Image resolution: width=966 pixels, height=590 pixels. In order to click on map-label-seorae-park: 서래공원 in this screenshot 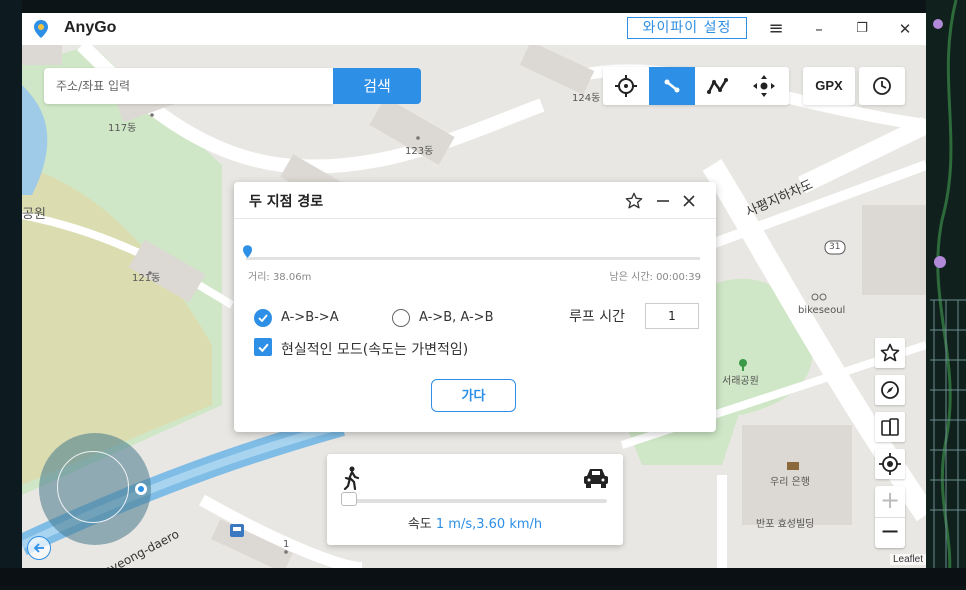, I will do `click(740, 381)`.